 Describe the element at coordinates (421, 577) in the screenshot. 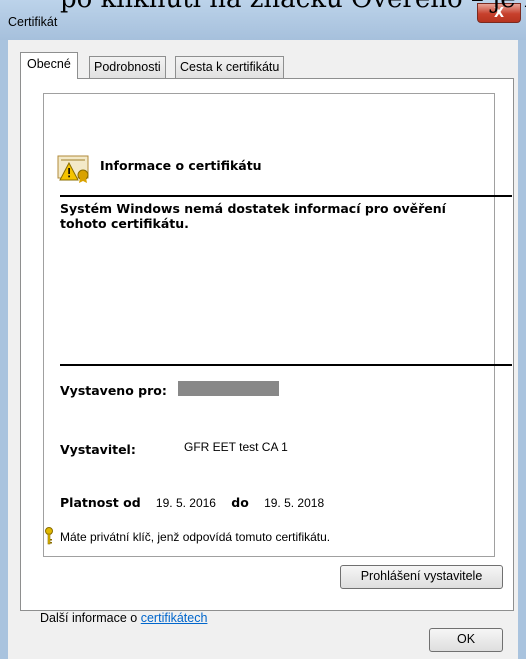

I see `issuer-statement-button: Prohlášení vystavitele` at that location.